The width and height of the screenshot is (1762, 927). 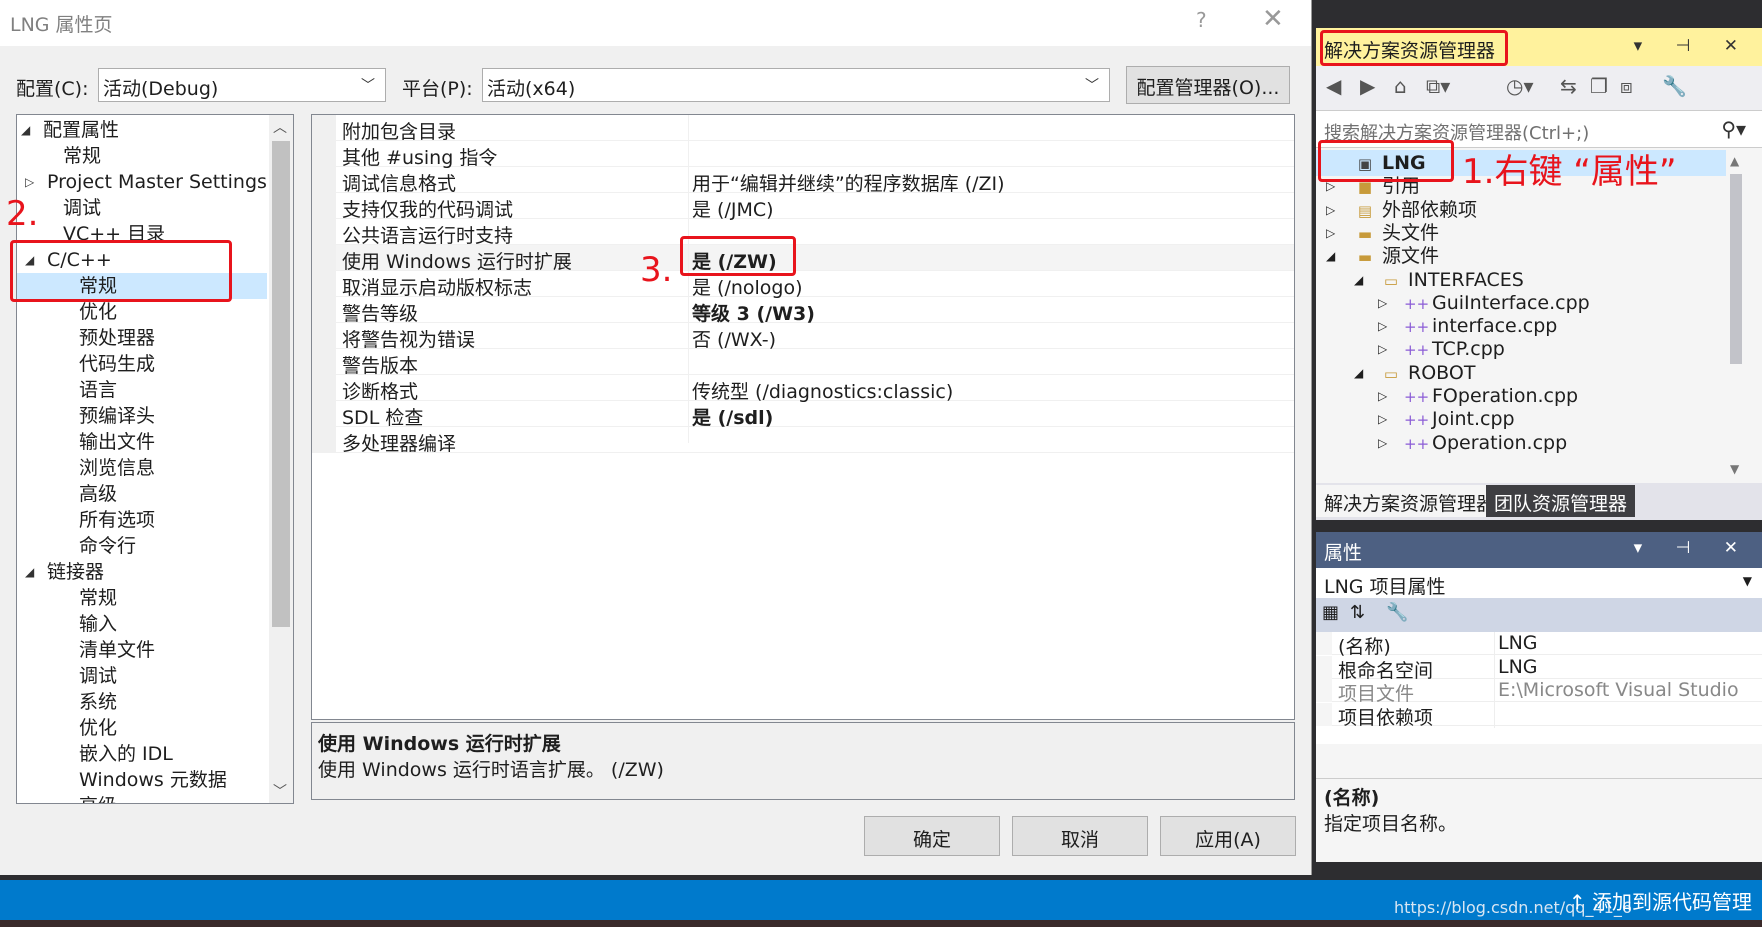 What do you see at coordinates (803, 233) in the screenshot?
I see `property-row: 公共语言运行时支持` at bounding box center [803, 233].